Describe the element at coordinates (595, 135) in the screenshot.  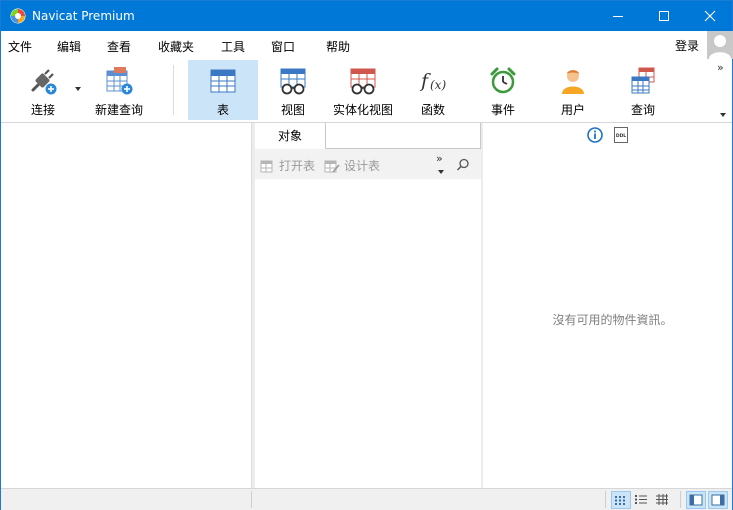
I see `info-icon` at that location.